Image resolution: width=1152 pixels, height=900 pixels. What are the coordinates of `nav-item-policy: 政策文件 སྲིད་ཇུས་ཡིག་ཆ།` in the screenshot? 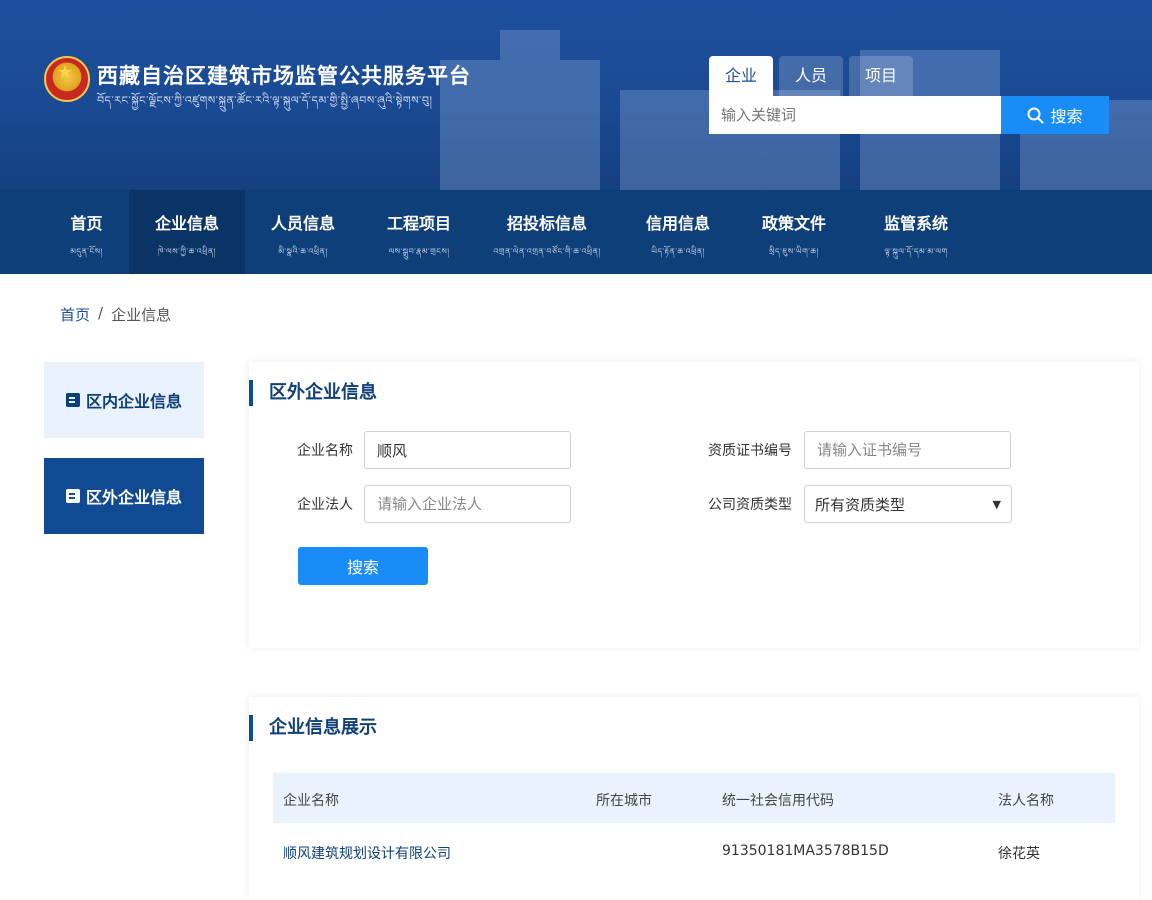 It's located at (794, 232).